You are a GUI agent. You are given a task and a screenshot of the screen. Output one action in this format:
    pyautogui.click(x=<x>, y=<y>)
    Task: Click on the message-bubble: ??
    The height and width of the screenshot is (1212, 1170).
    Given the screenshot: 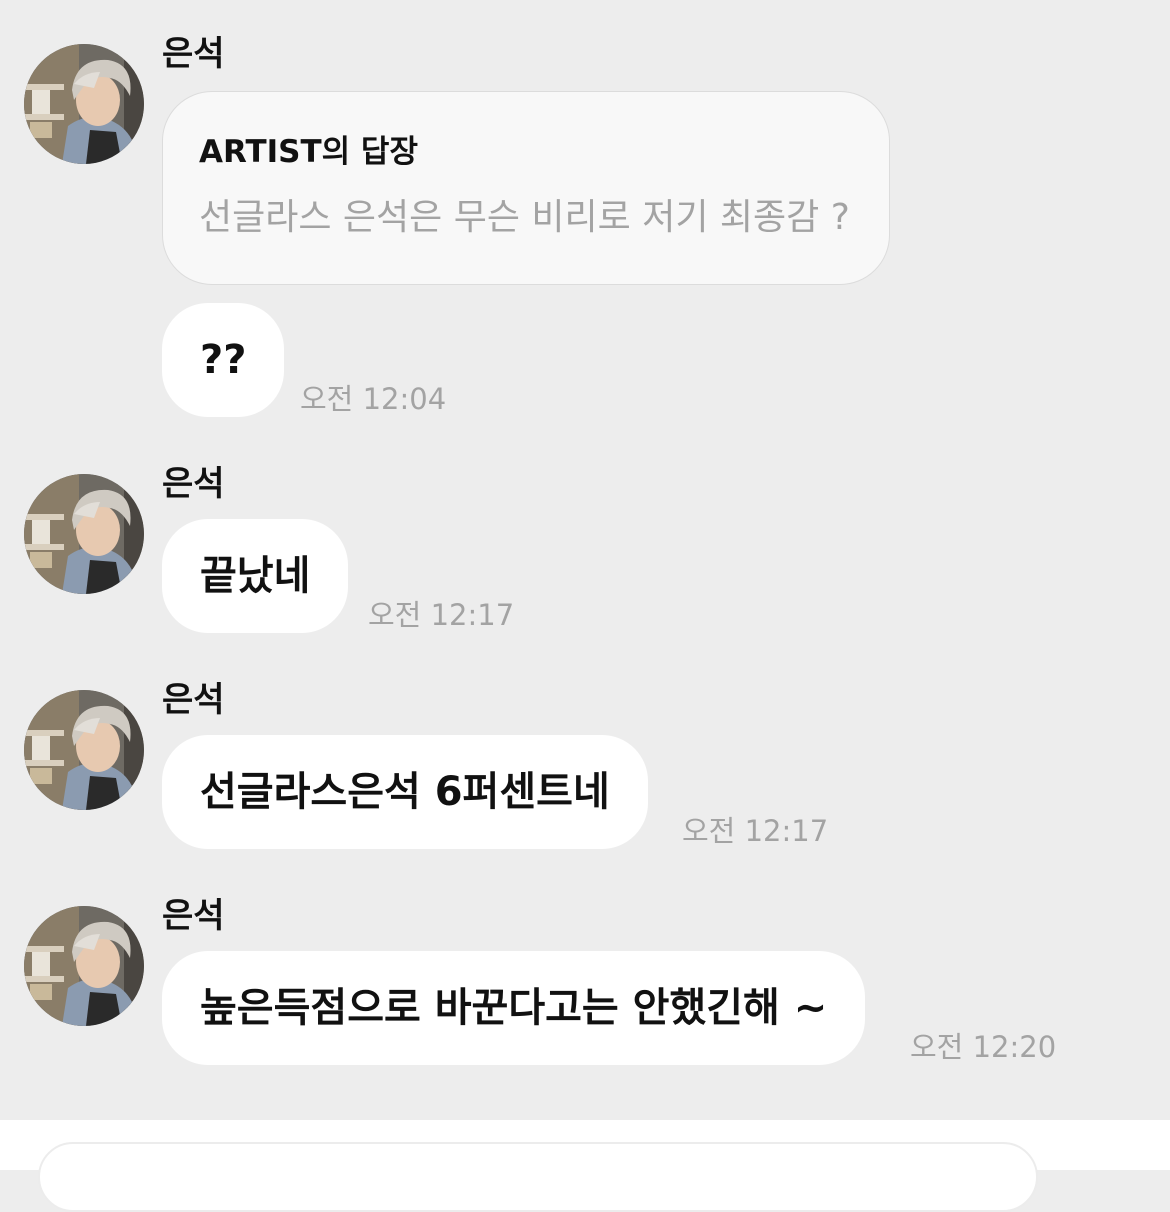 What is the action you would take?
    pyautogui.click(x=223, y=360)
    